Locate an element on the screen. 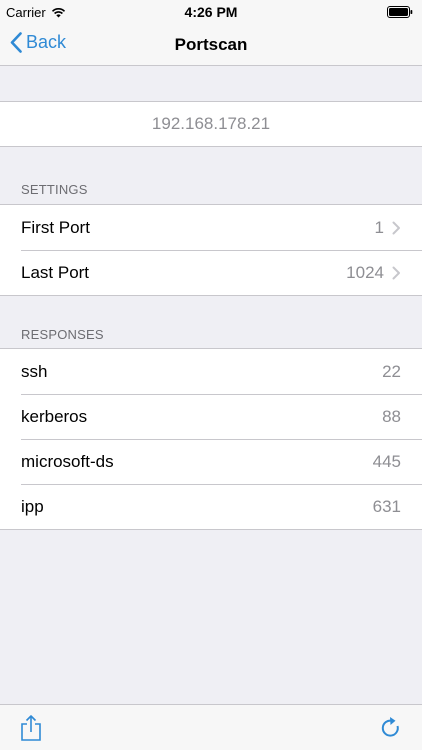 The image size is (422, 750). port-number: 88 is located at coordinates (391, 416).